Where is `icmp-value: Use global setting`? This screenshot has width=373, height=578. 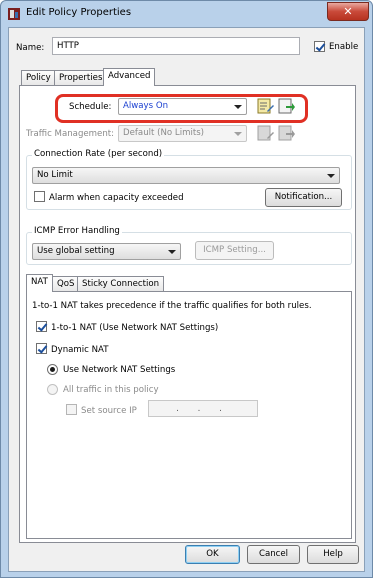
icmp-value: Use global setting is located at coordinates (76, 251).